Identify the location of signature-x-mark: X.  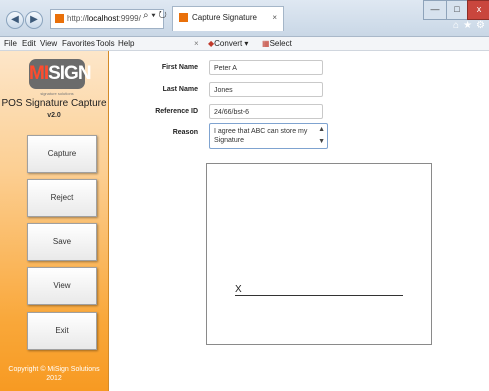
(238, 289).